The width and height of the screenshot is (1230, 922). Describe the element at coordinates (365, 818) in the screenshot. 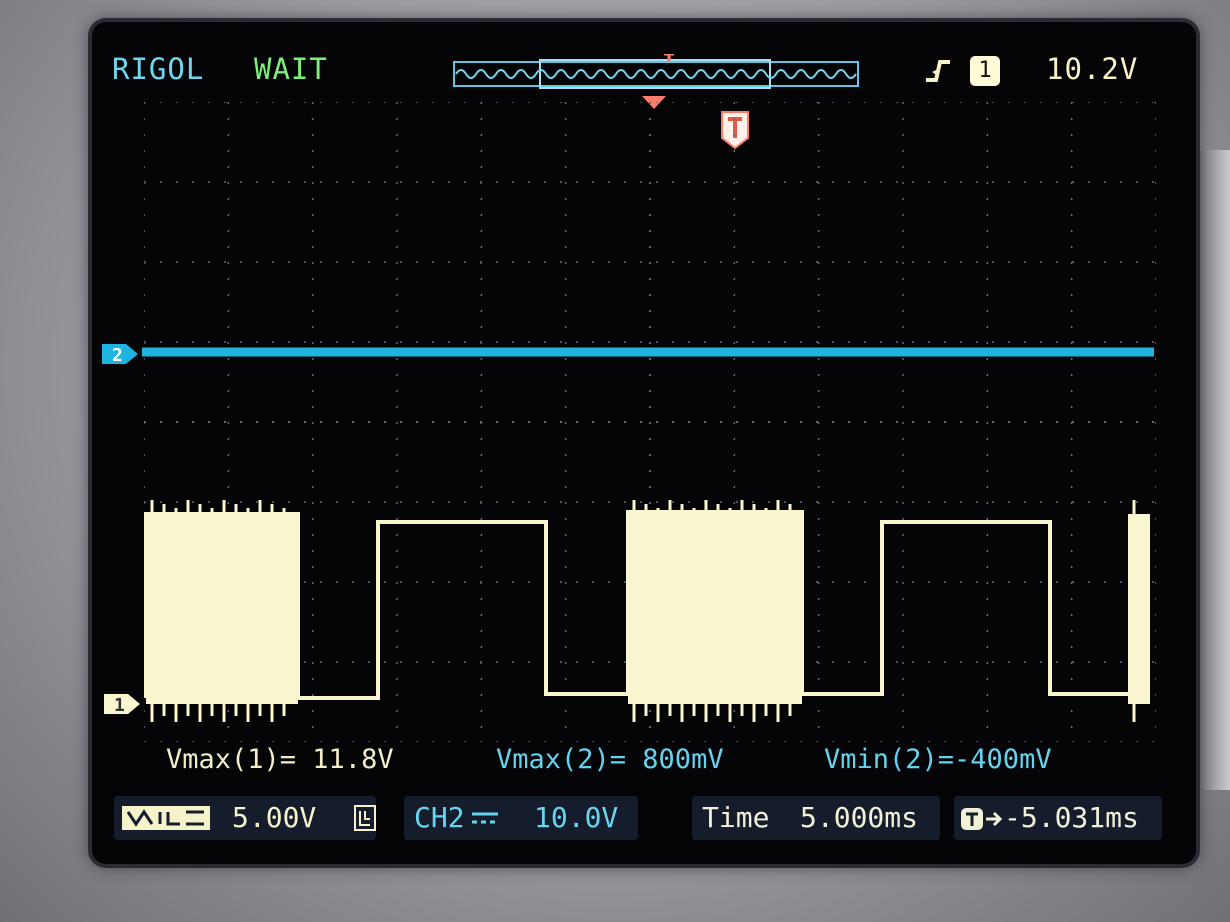

I see `bandwidth-limit-icon` at that location.